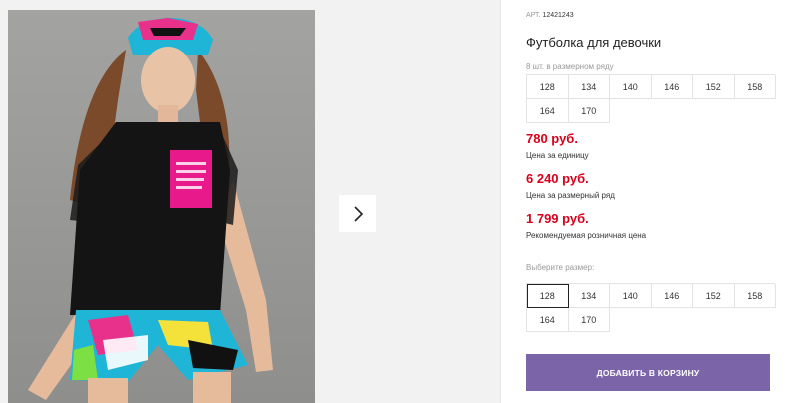  Describe the element at coordinates (648, 372) in the screenshot. I see `add-to-cart-button: ДОБАВИТЬ В КОРЗИНУ` at that location.